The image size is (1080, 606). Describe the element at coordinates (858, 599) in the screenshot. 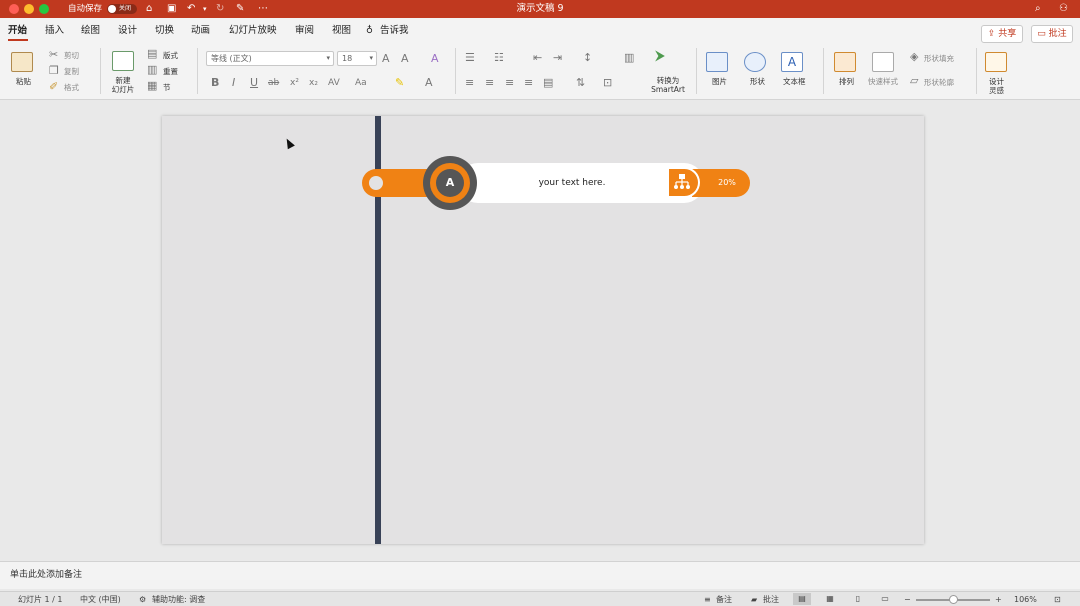

I see `reading-view-icon: ▯` at that location.